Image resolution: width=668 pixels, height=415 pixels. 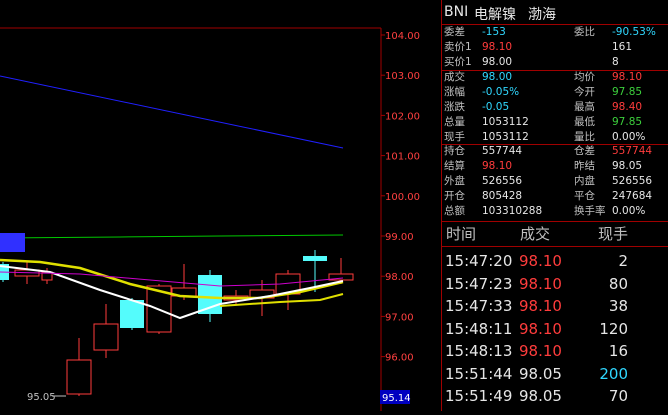 What do you see at coordinates (584, 166) in the screenshot?
I see `field-label: 昨结` at bounding box center [584, 166].